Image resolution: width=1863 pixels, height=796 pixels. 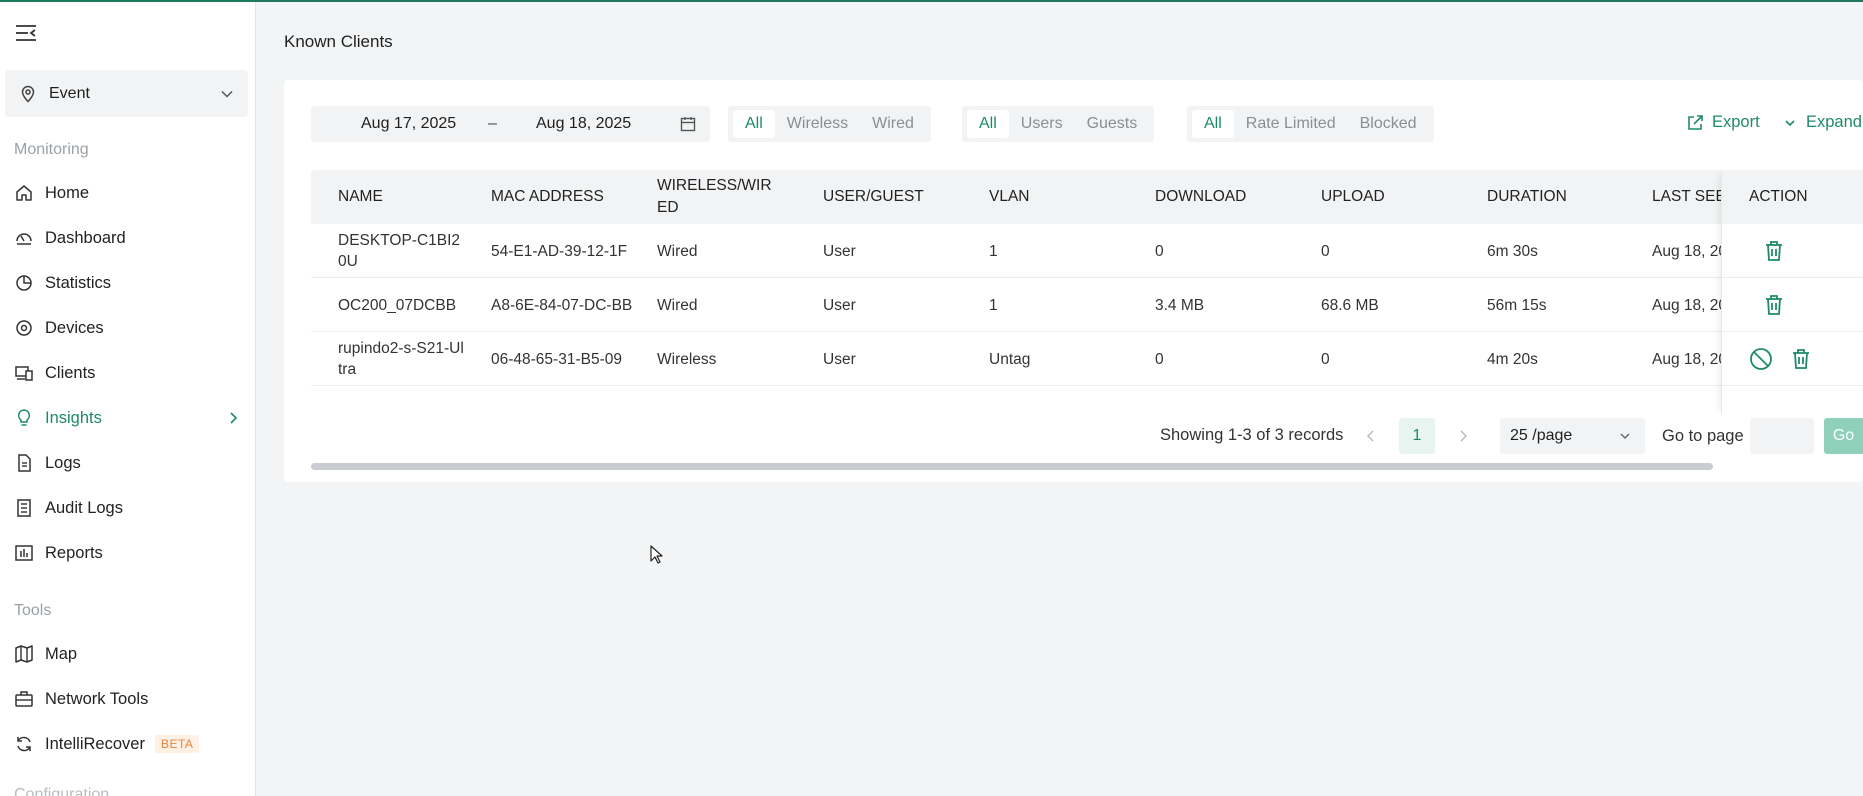 What do you see at coordinates (1695, 122) in the screenshot?
I see `export-icon` at bounding box center [1695, 122].